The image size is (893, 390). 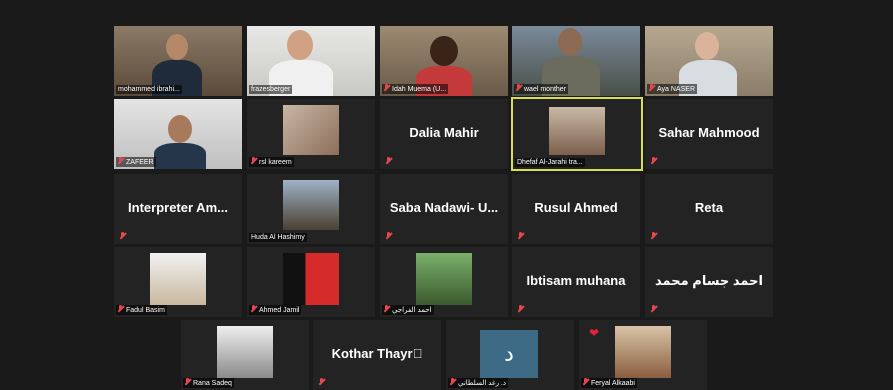 I want to click on video-tile: احمد جسام محمد, so click(x=709, y=282).